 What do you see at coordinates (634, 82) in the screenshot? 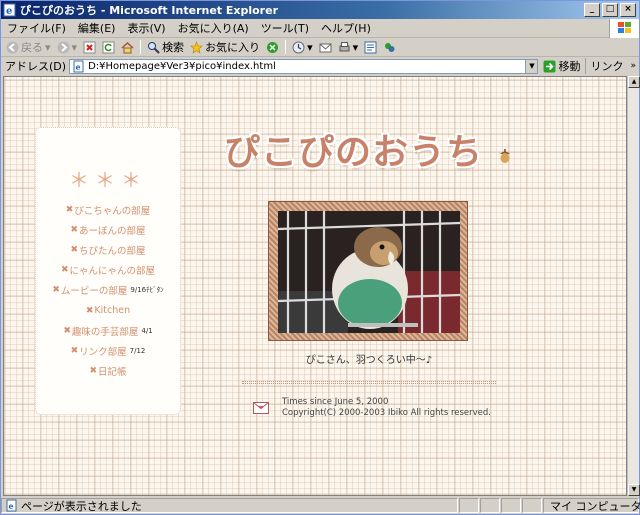
I see `scroll-up-icon: ▲` at bounding box center [634, 82].